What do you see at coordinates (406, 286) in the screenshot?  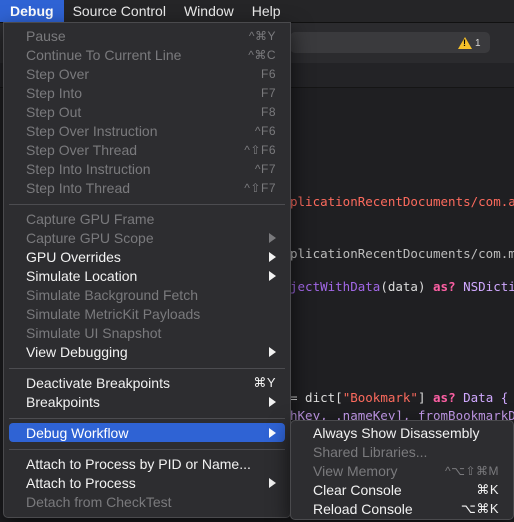 I see `code-token: (data)` at bounding box center [406, 286].